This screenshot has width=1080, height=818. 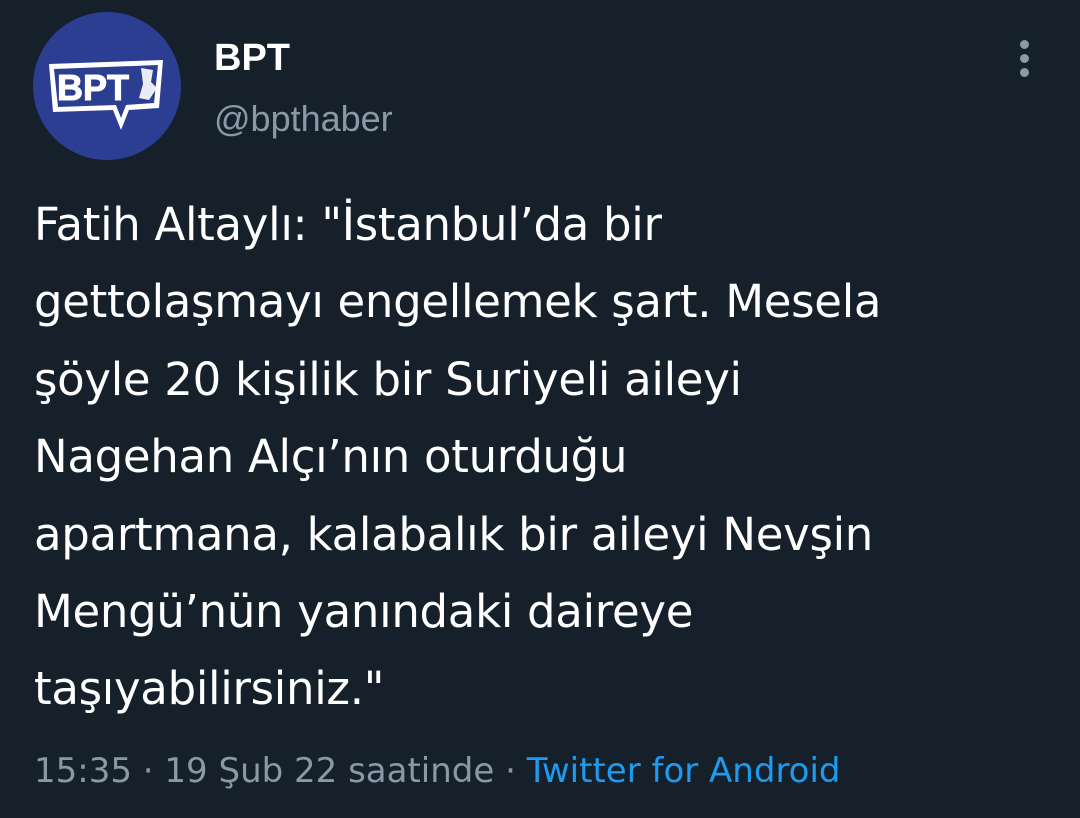 I want to click on tweet-source-link: Twitter for Android, so click(x=684, y=771).